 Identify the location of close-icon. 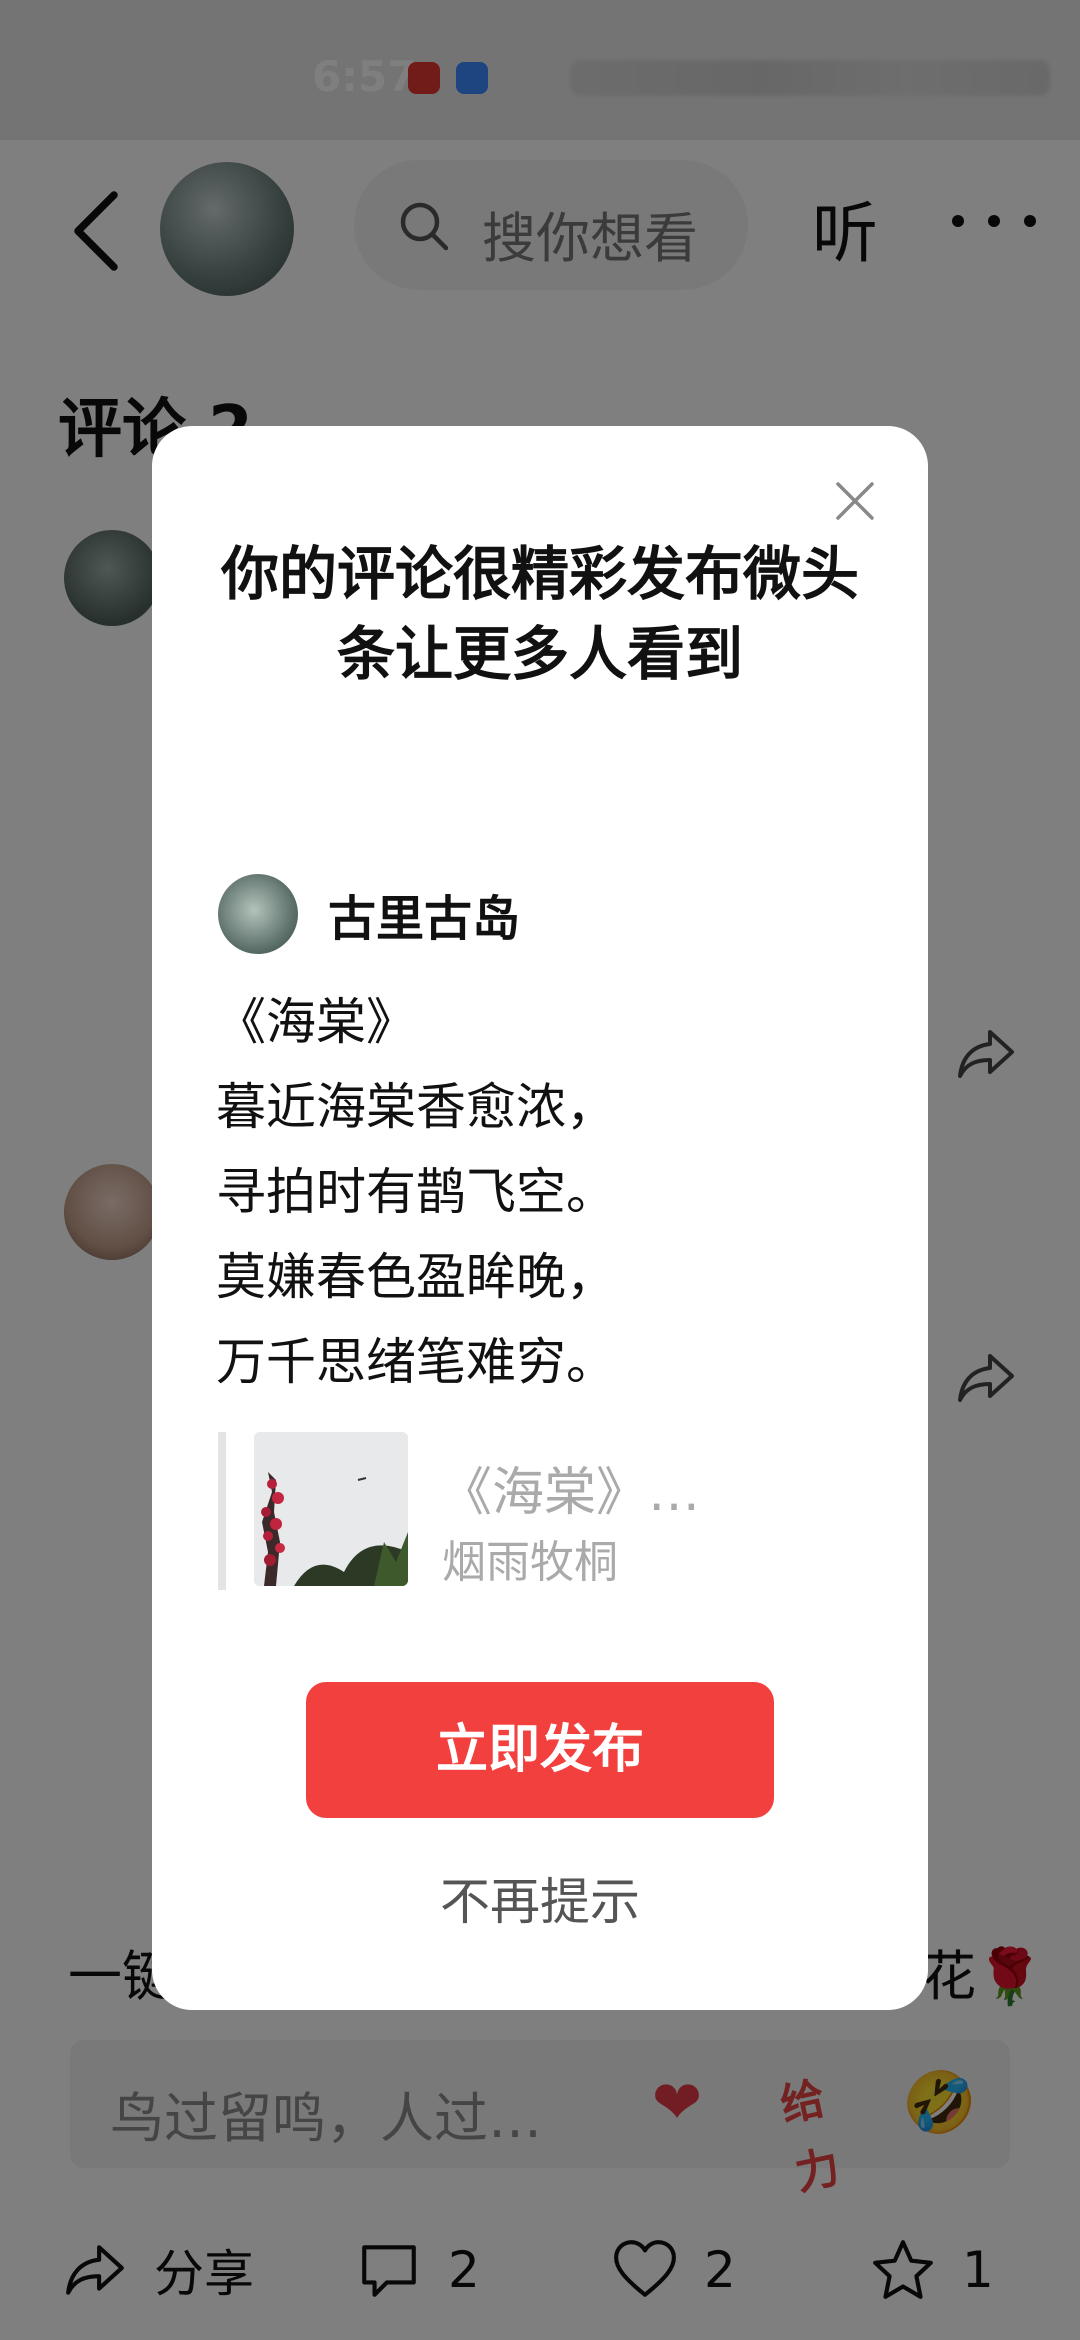
(855, 501).